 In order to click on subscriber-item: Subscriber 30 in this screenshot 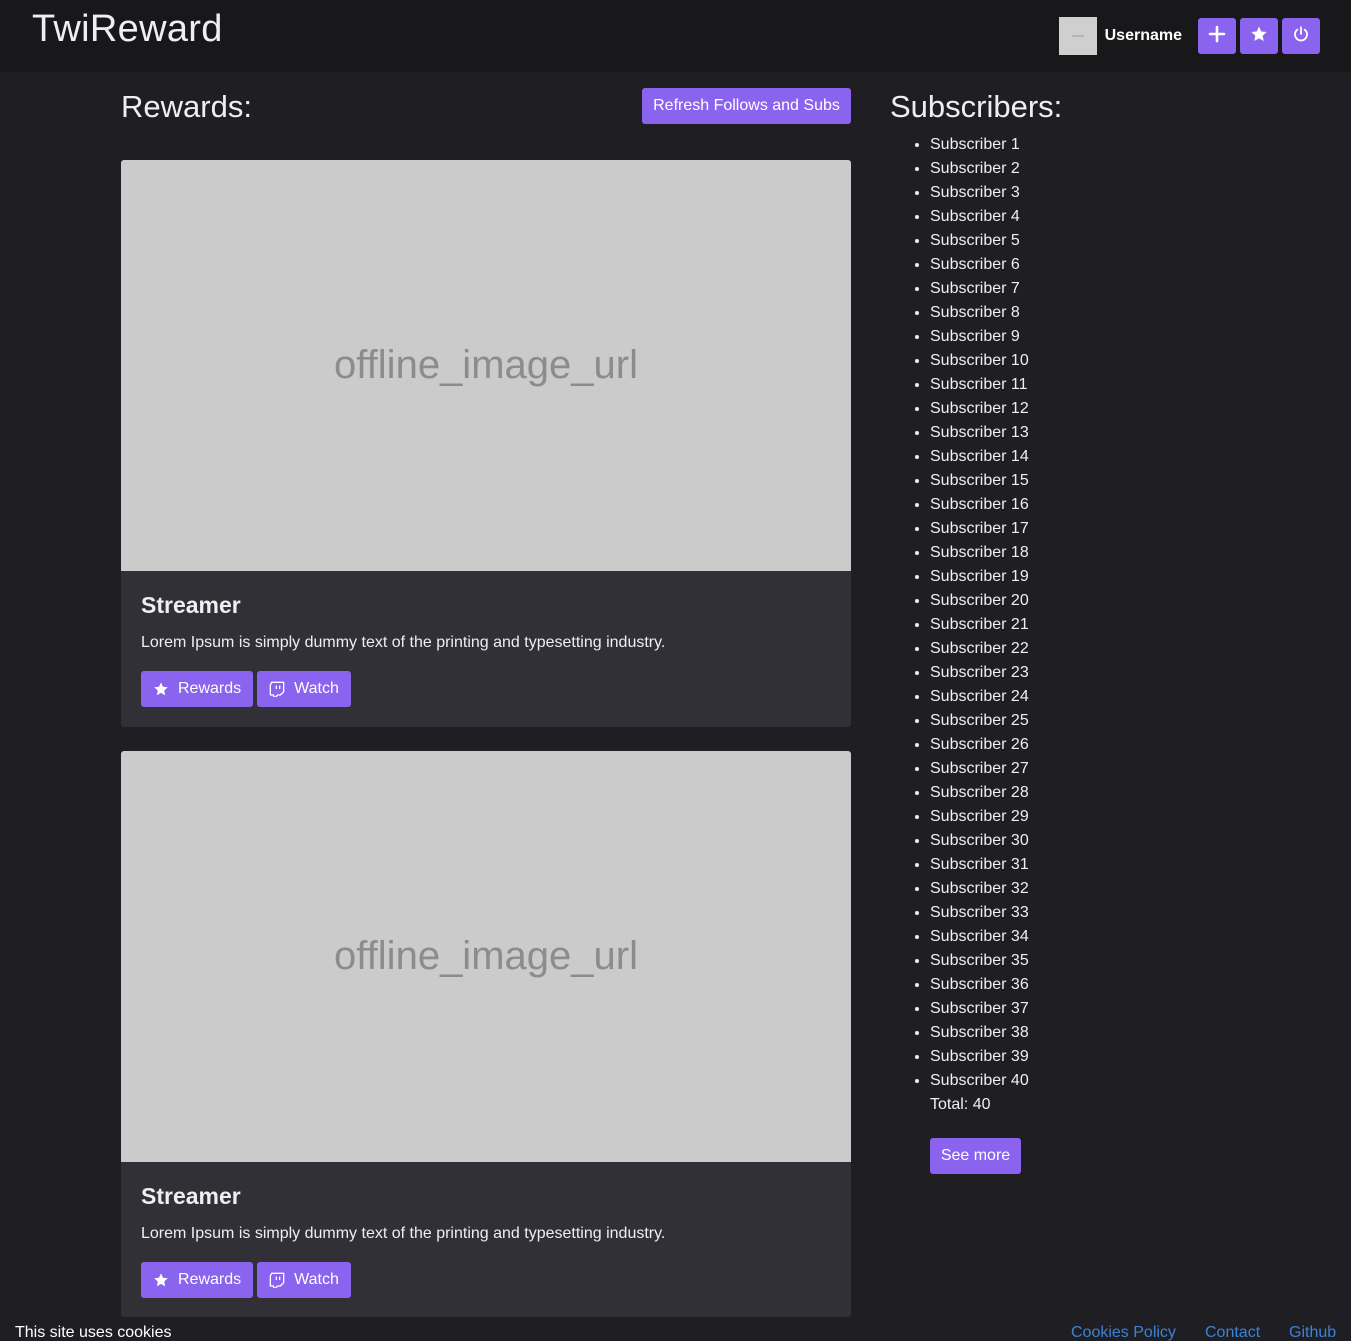, I will do `click(979, 841)`.